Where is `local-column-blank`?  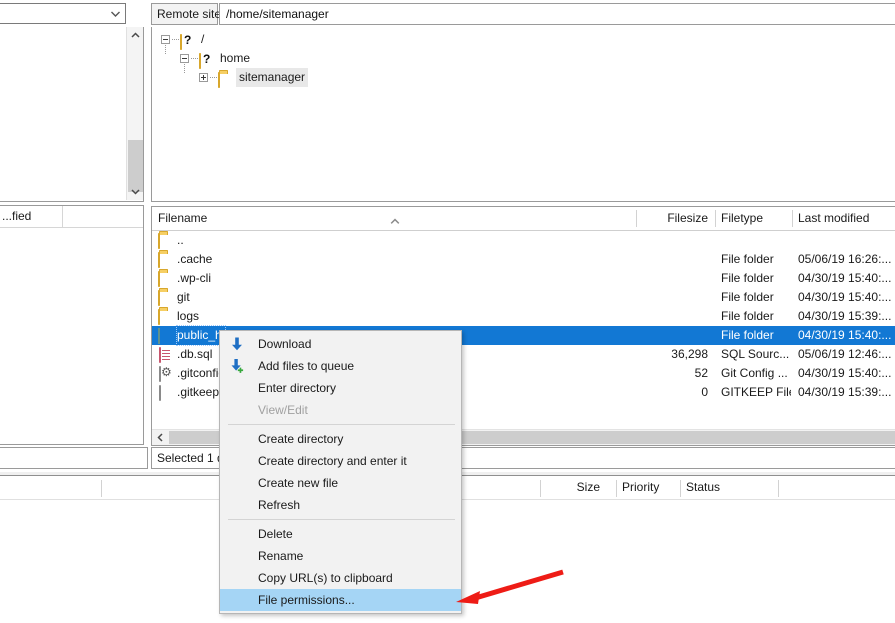 local-column-blank is located at coordinates (106, 216).